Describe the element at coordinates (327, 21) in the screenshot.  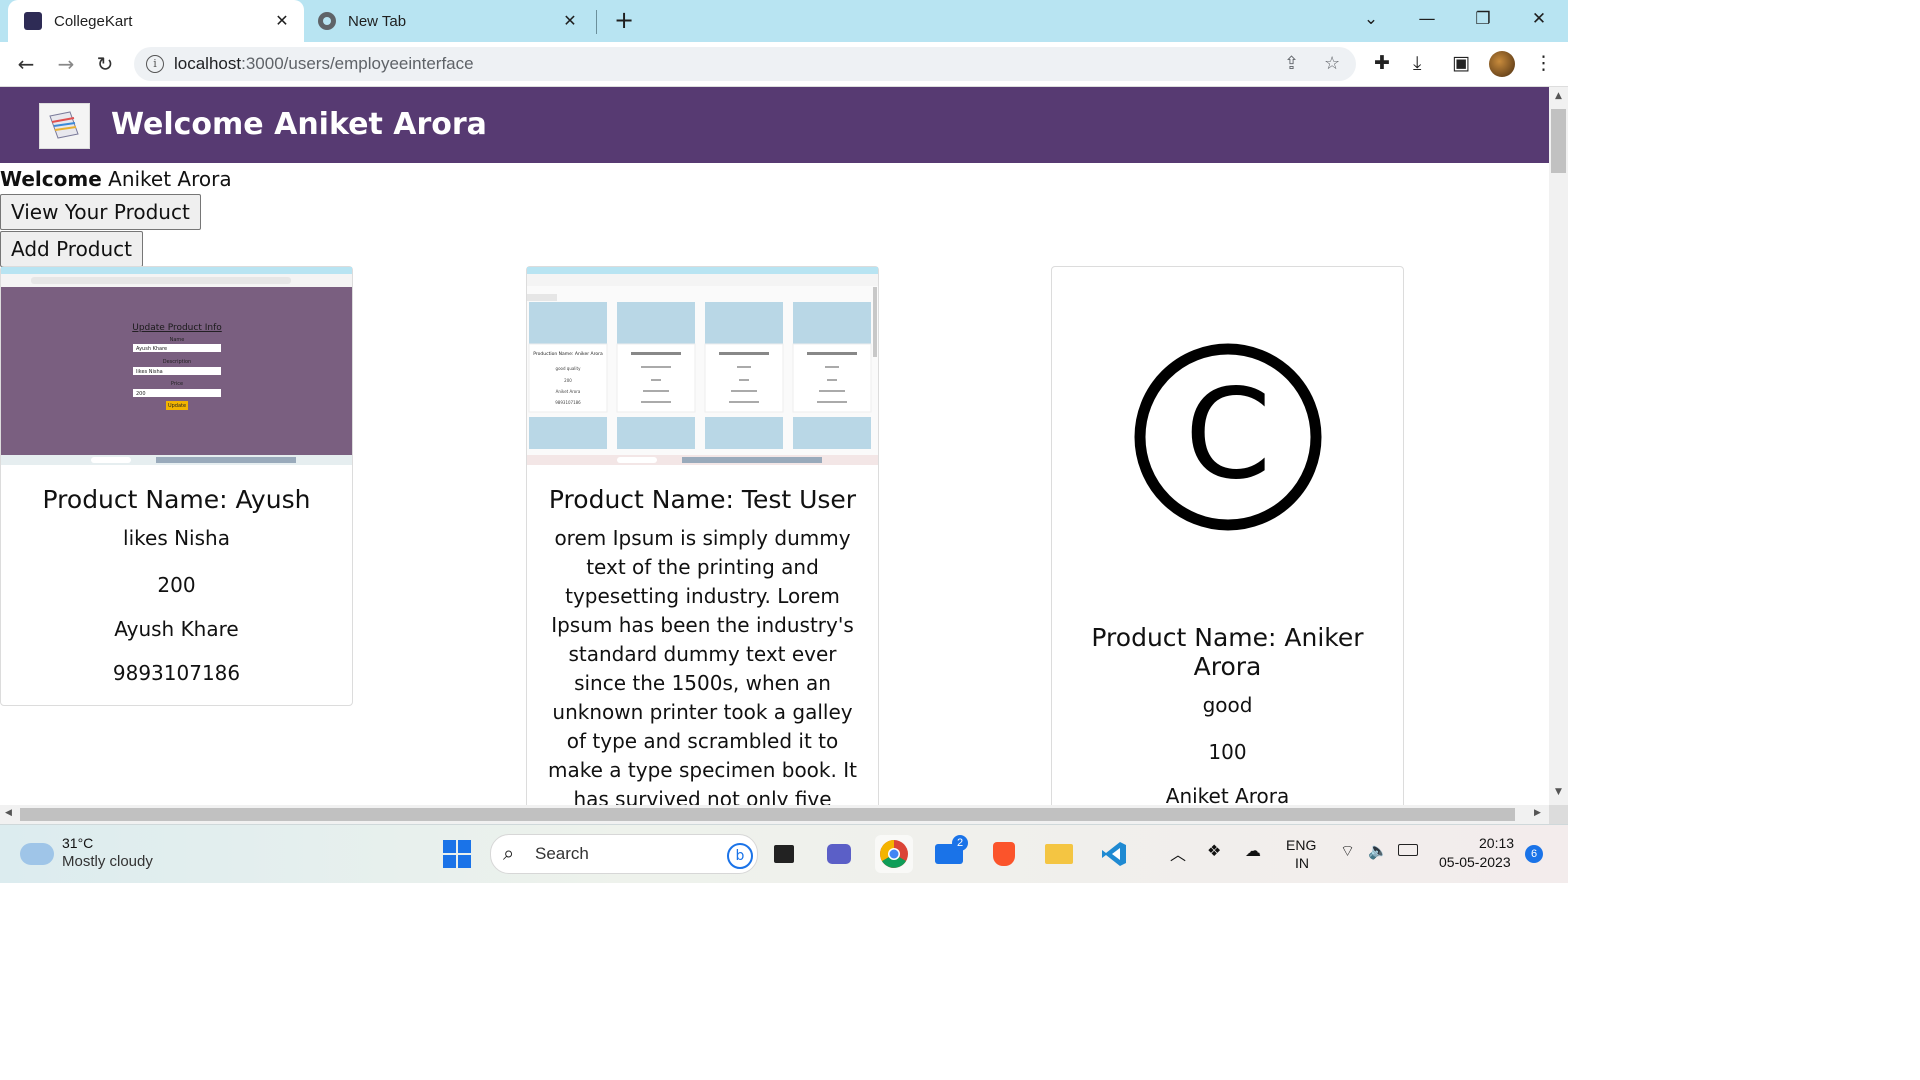
I see `chrome-icon` at that location.